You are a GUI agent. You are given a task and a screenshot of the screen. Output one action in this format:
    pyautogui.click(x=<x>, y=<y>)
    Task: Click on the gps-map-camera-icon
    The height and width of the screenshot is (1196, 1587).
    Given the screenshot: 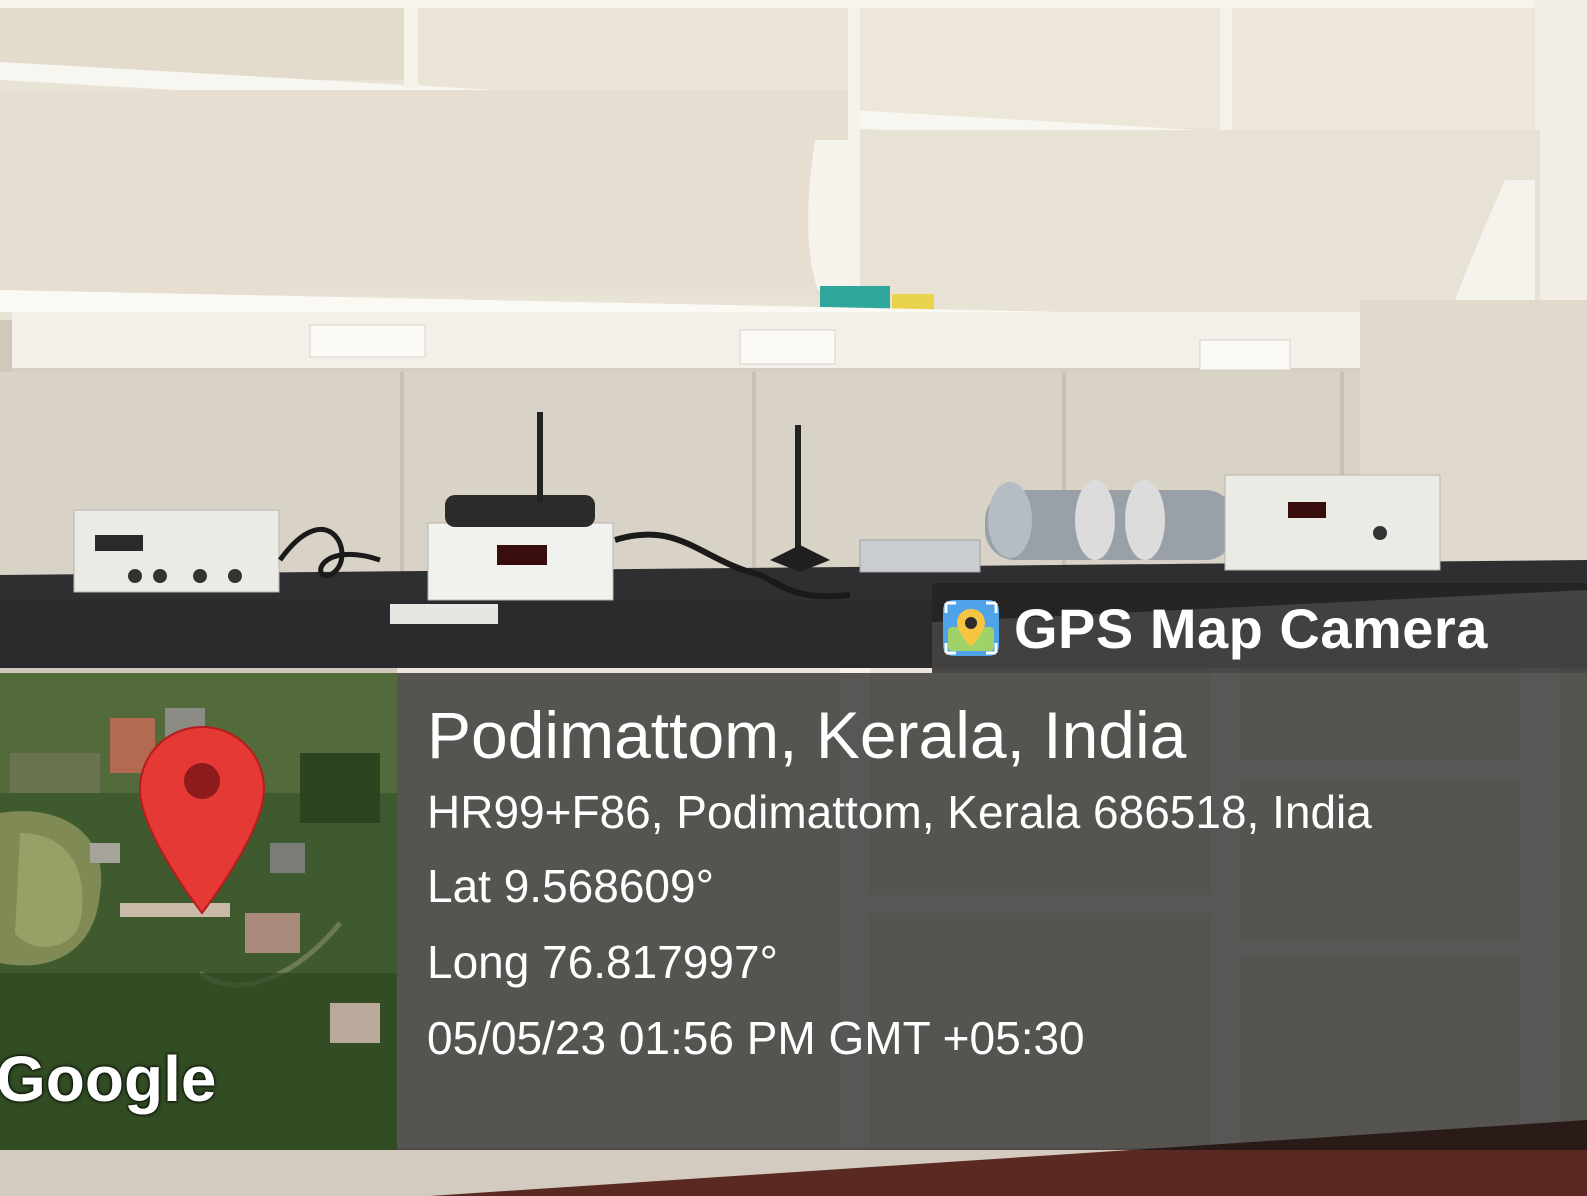 What is the action you would take?
    pyautogui.click(x=971, y=628)
    